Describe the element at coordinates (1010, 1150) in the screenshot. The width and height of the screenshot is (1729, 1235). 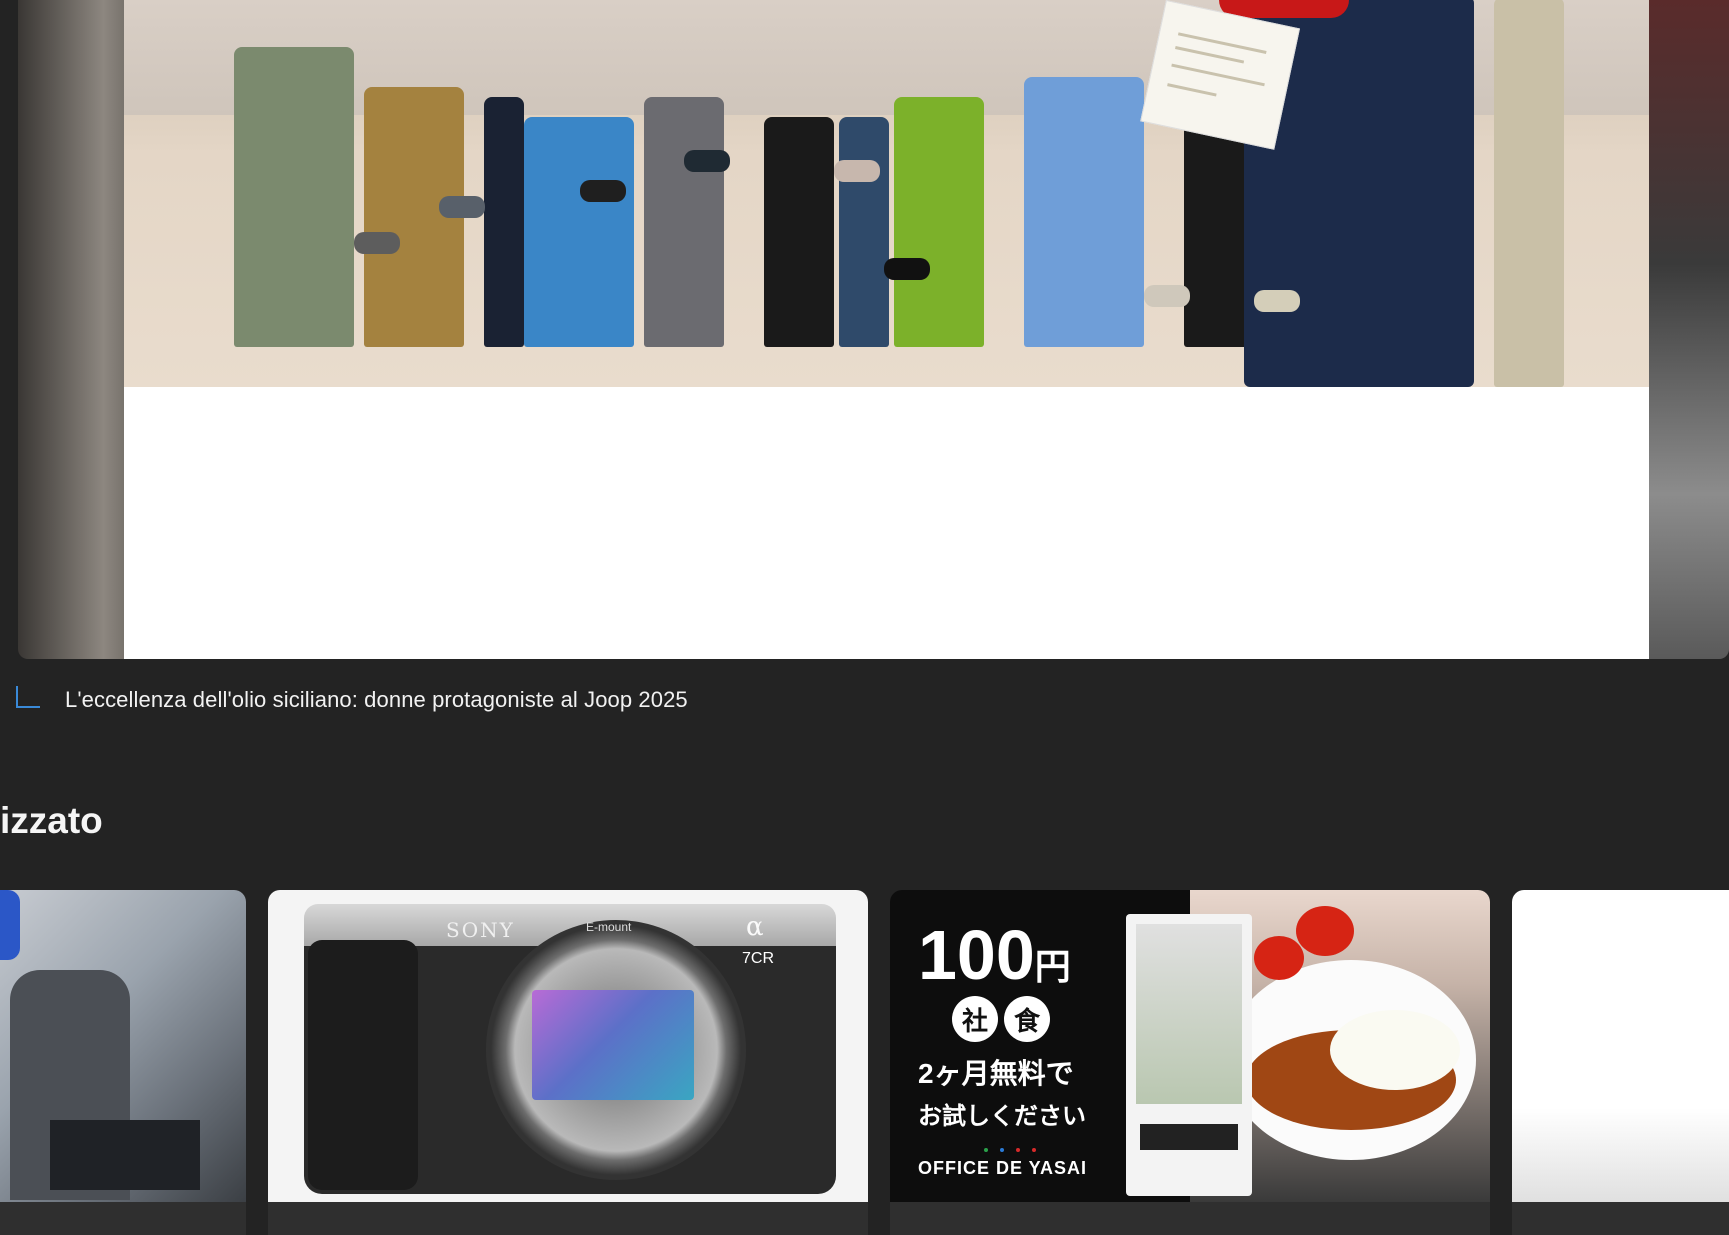
I see `ad-dots` at that location.